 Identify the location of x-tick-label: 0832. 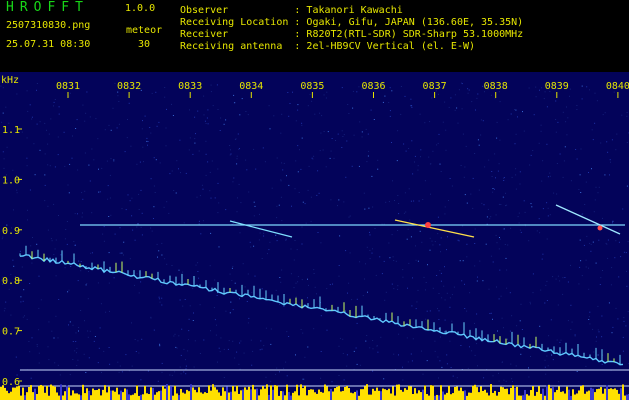
(129, 86).